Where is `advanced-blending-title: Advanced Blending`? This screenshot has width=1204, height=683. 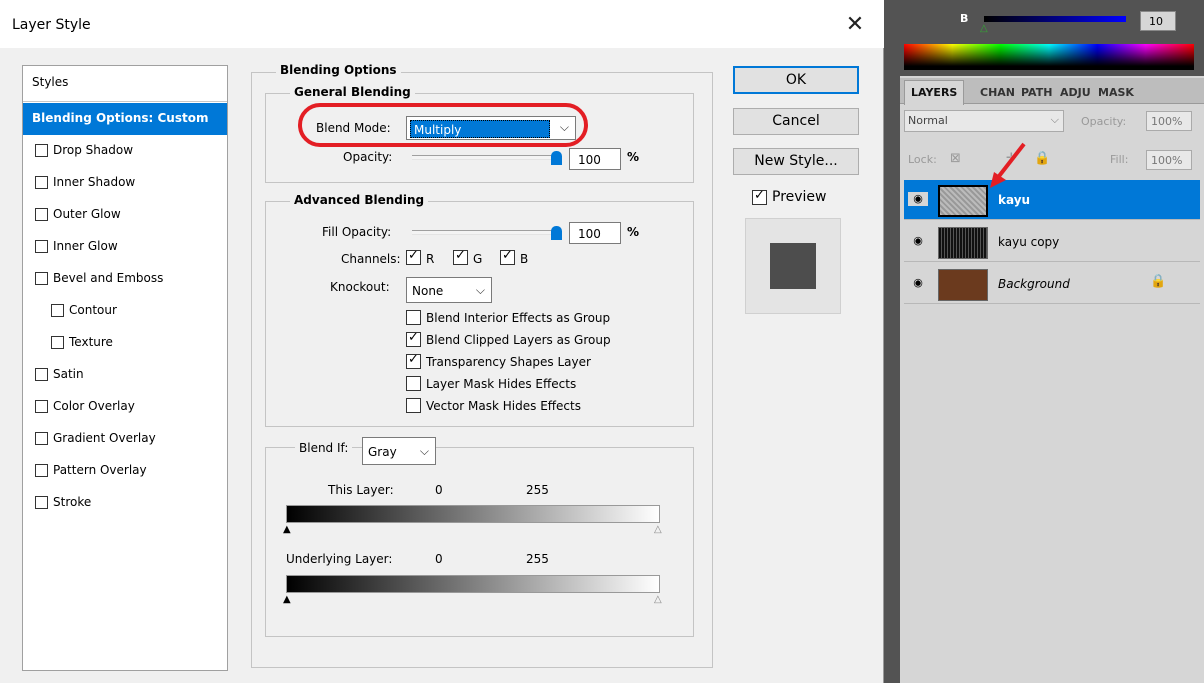
advanced-blending-title: Advanced Blending is located at coordinates (359, 200).